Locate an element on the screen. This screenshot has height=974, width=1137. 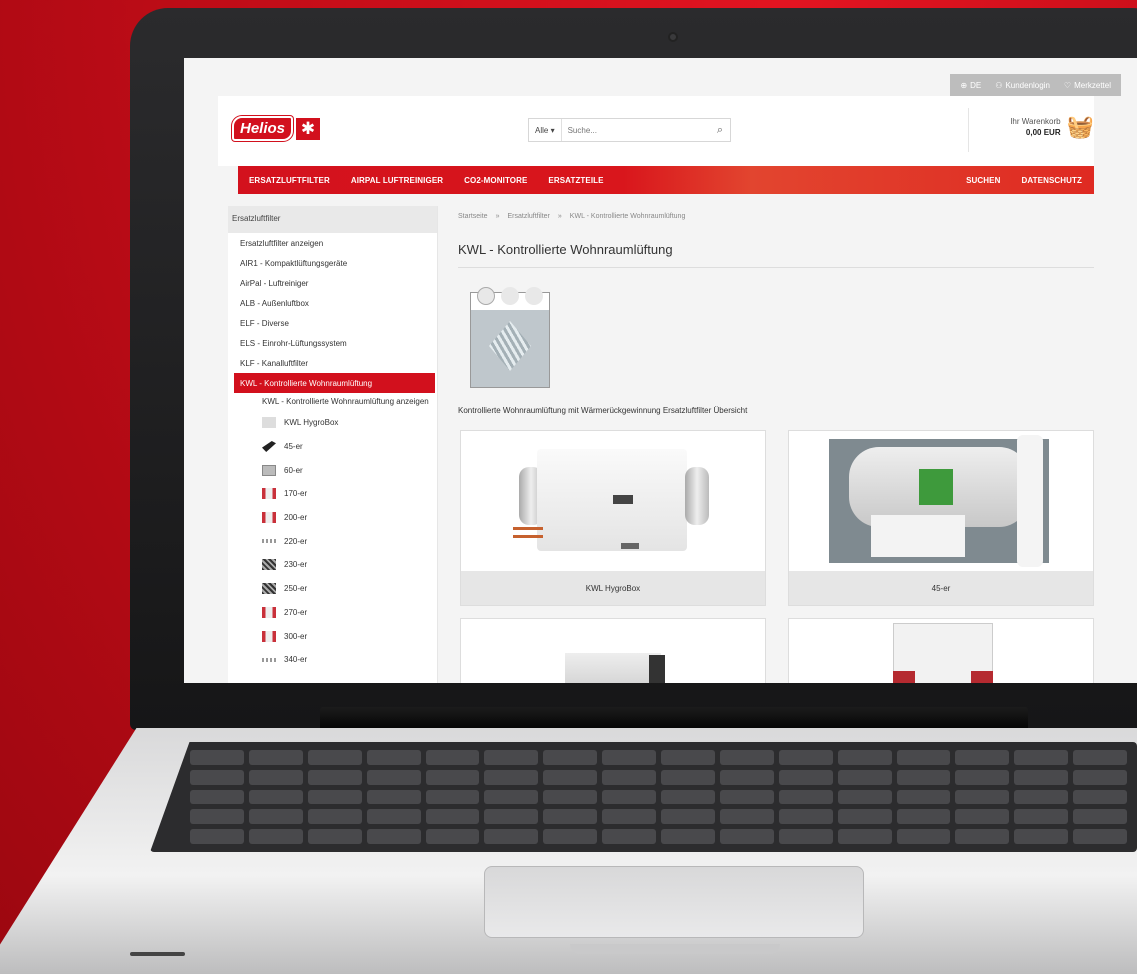
sidebar-item: ELS - Einrohr-Lüftungssystem is located at coordinates (332, 343).